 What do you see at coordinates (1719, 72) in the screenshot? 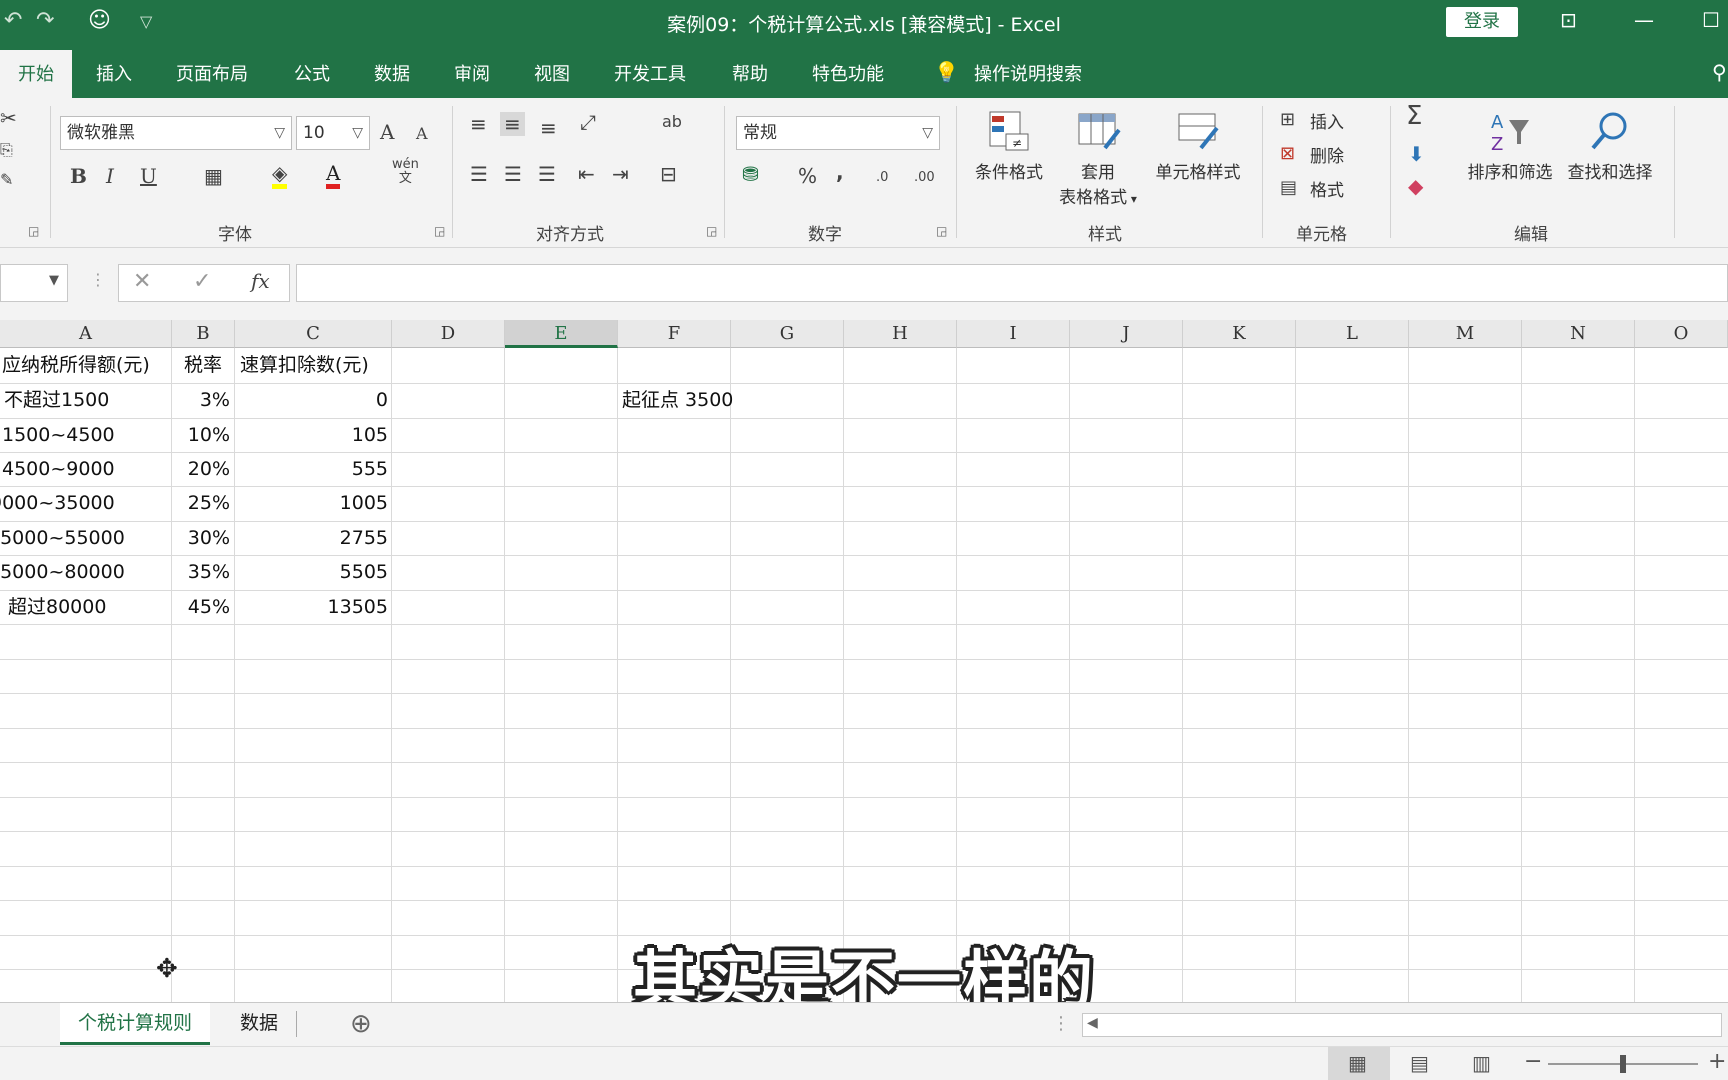
I see `account-icon: ⚲` at bounding box center [1719, 72].